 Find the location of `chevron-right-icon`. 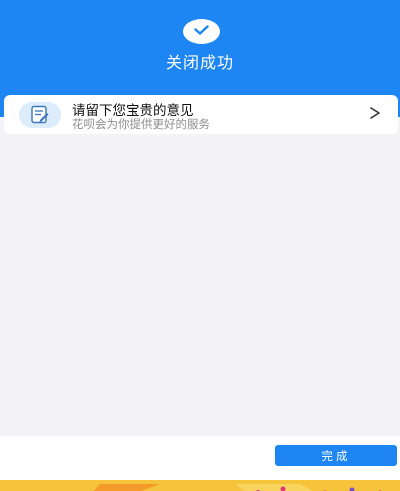

chevron-right-icon is located at coordinates (375, 113).